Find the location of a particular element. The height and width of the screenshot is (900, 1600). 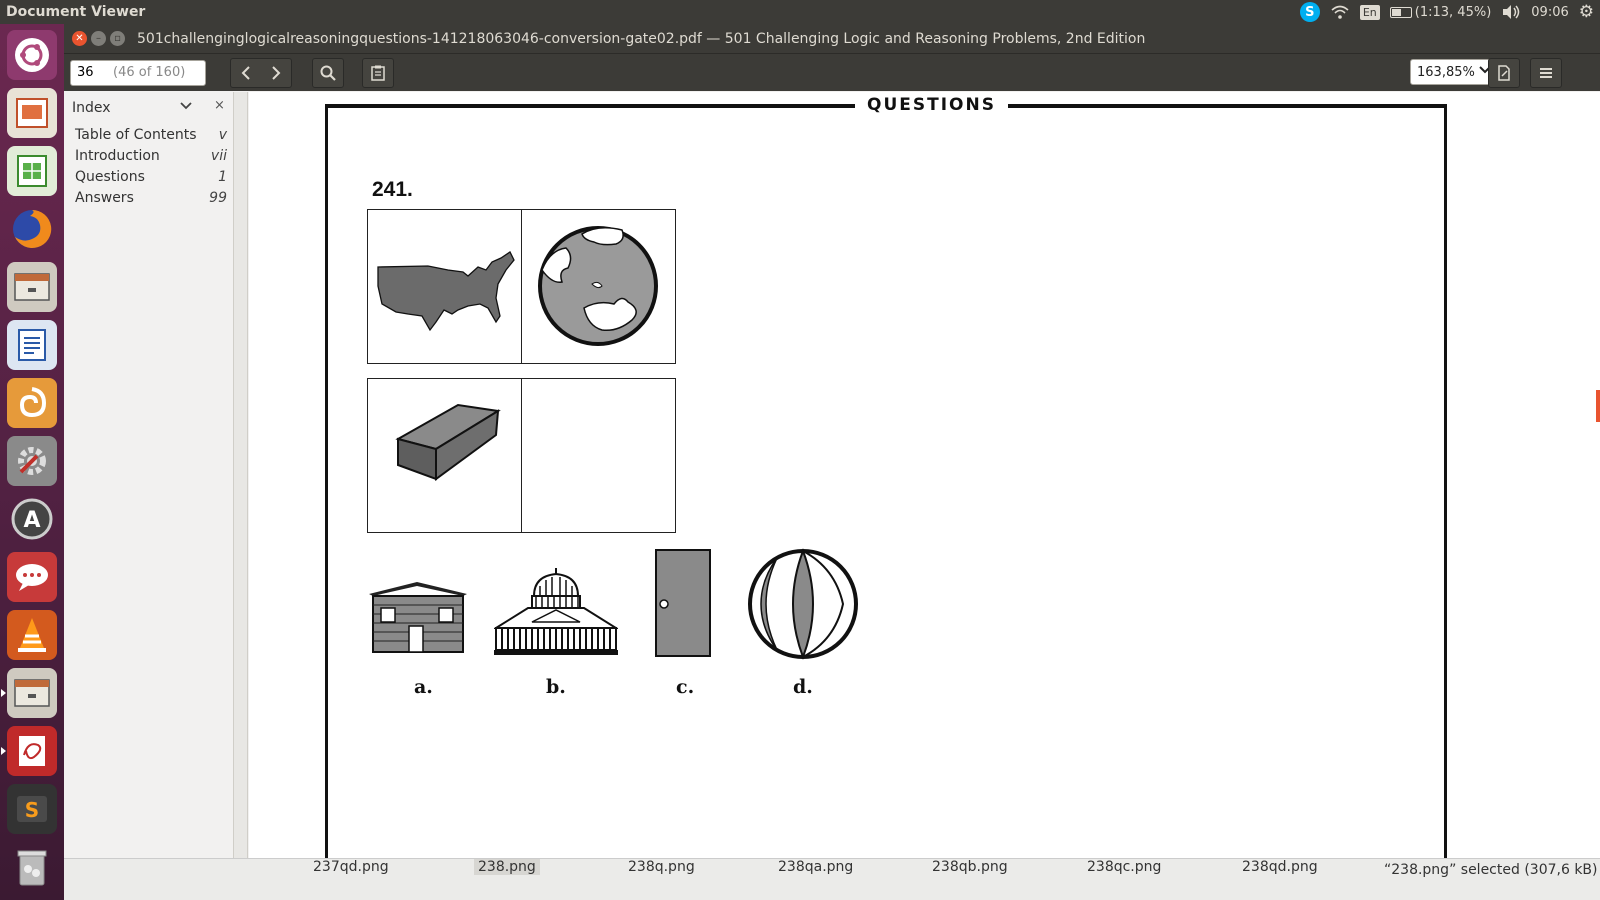

annotation-icon is located at coordinates (1504, 73).